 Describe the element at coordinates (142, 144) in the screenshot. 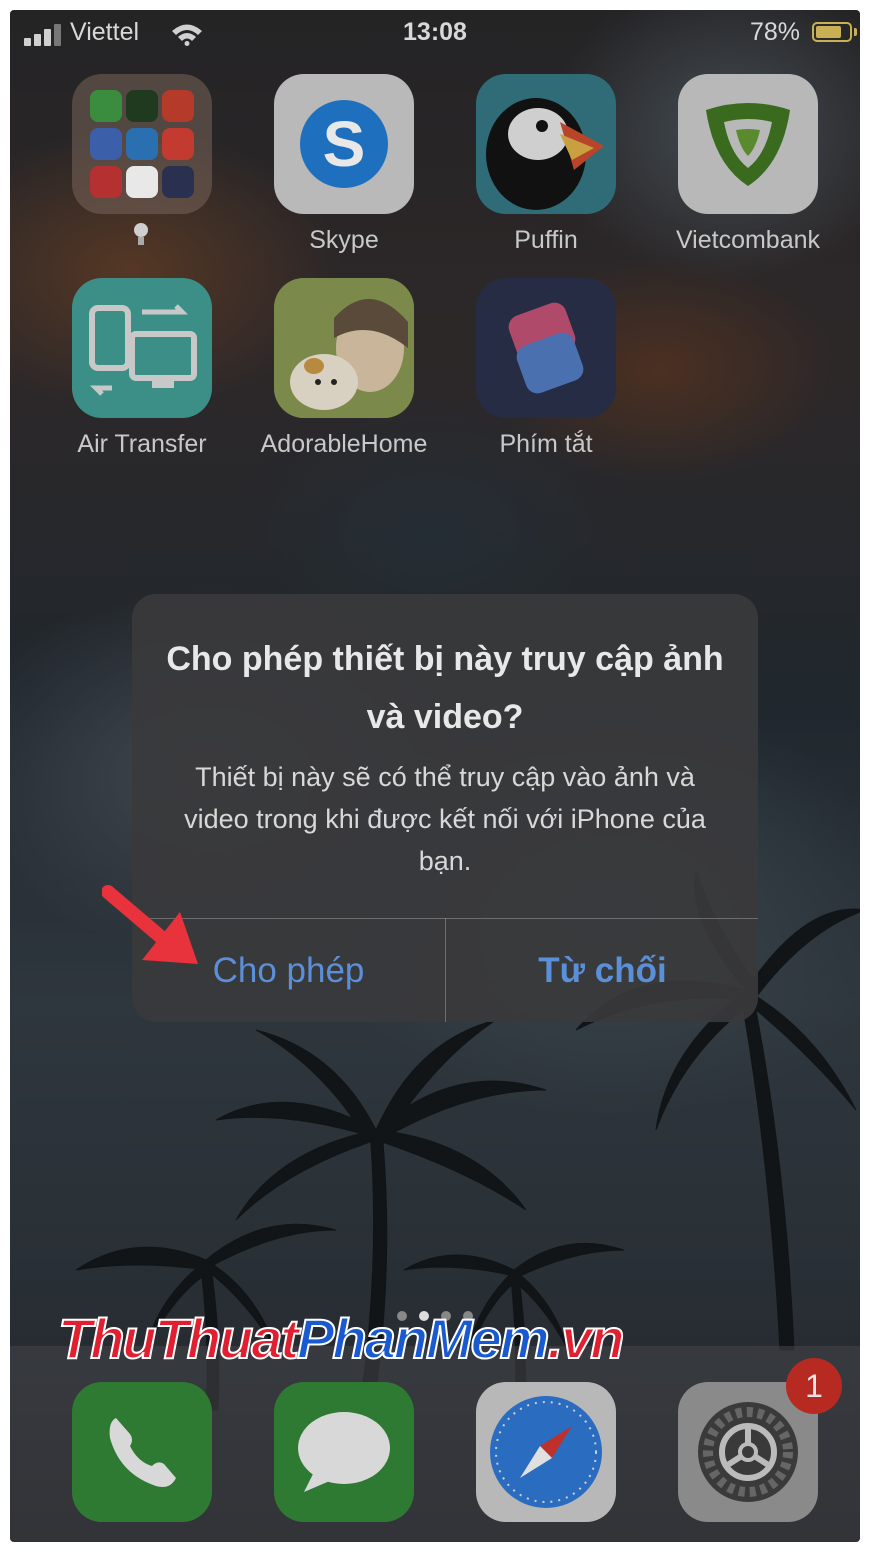

I see `app-folder` at that location.